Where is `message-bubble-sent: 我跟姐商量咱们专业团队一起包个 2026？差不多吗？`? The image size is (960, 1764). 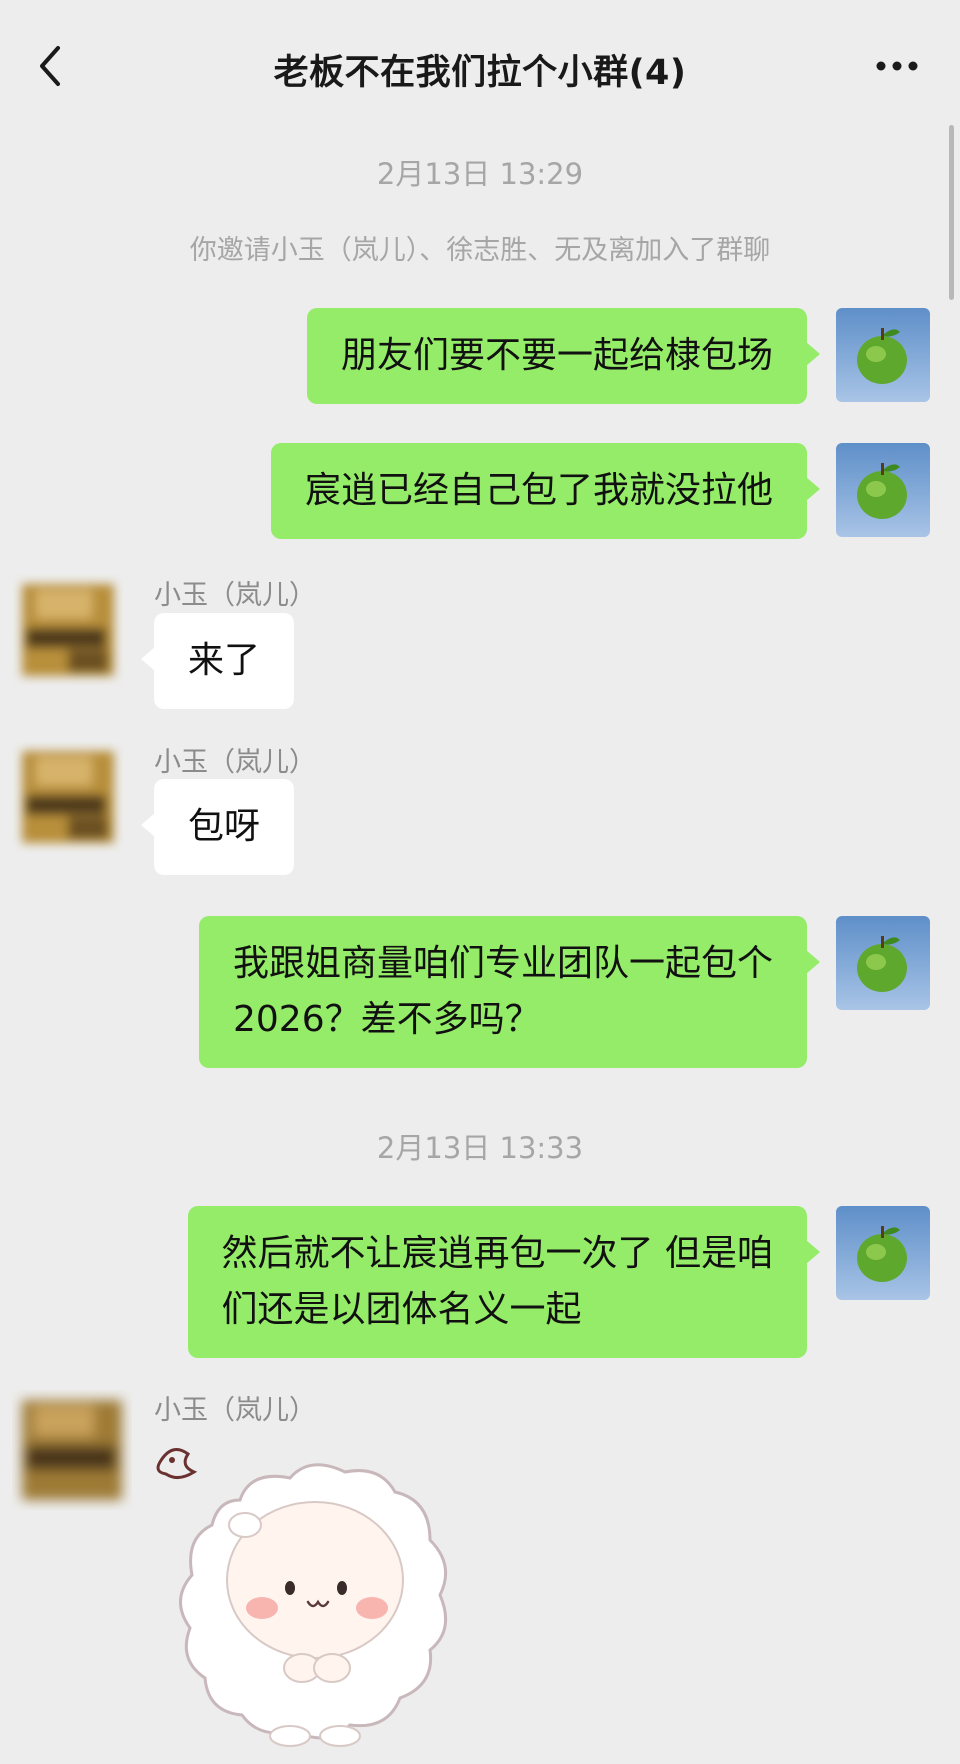 message-bubble-sent: 我跟姐商量咱们专业团队一起包个 2026？差不多吗？ is located at coordinates (509, 992).